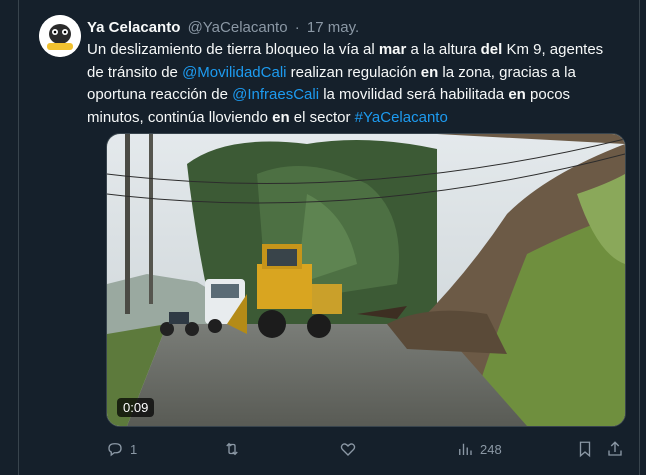 This screenshot has height=475, width=646. I want to click on bold-text: del, so click(491, 49).